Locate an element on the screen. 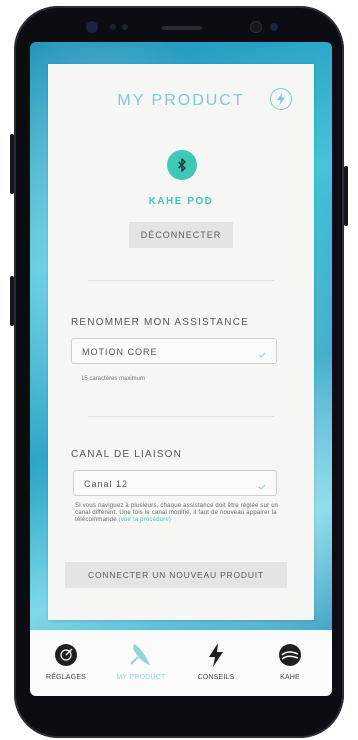 This screenshot has width=358, height=740. tab-label: RÉGLAGES is located at coordinates (66, 677).